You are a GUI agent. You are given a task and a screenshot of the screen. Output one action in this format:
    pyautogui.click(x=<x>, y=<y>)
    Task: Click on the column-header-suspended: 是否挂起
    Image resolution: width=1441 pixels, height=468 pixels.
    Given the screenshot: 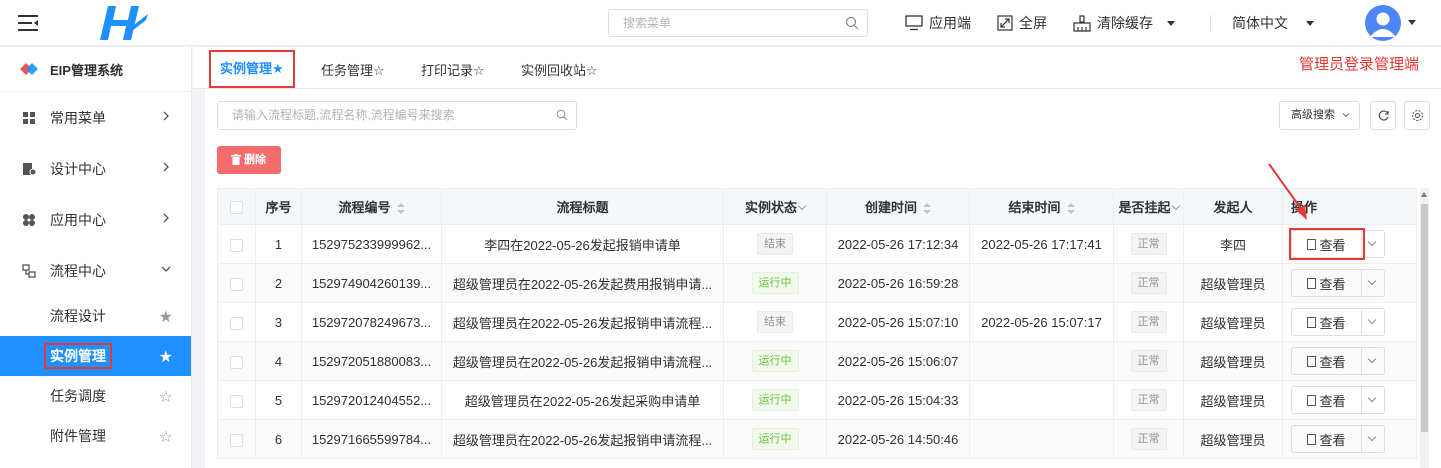 What is the action you would take?
    pyautogui.click(x=1148, y=206)
    